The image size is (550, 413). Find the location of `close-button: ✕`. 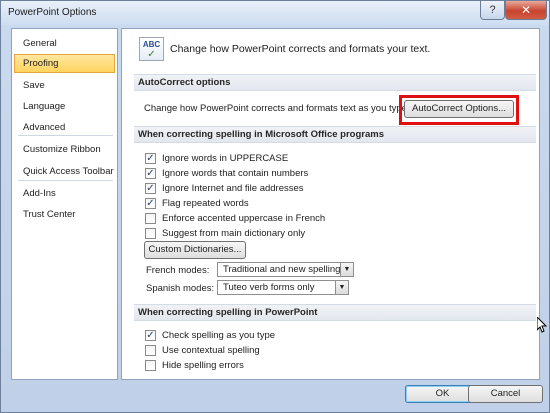

close-button: ✕ is located at coordinates (526, 10).